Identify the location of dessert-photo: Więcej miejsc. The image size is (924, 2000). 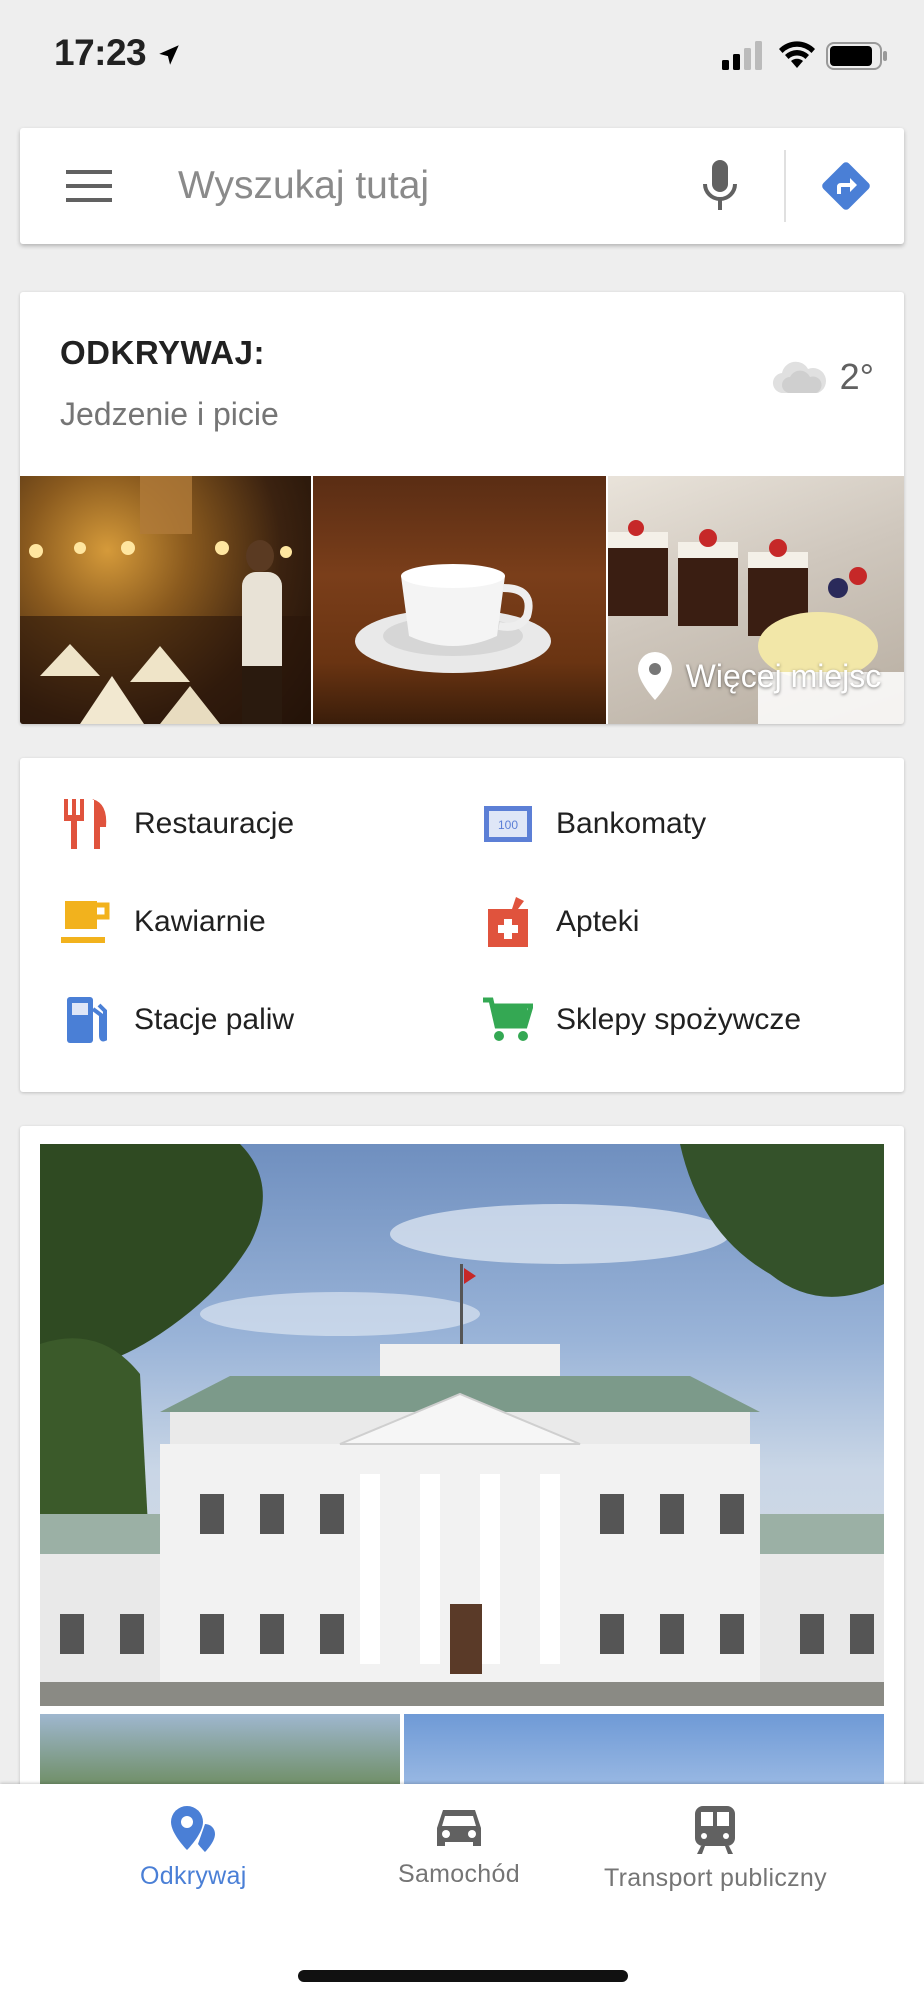
(755, 600).